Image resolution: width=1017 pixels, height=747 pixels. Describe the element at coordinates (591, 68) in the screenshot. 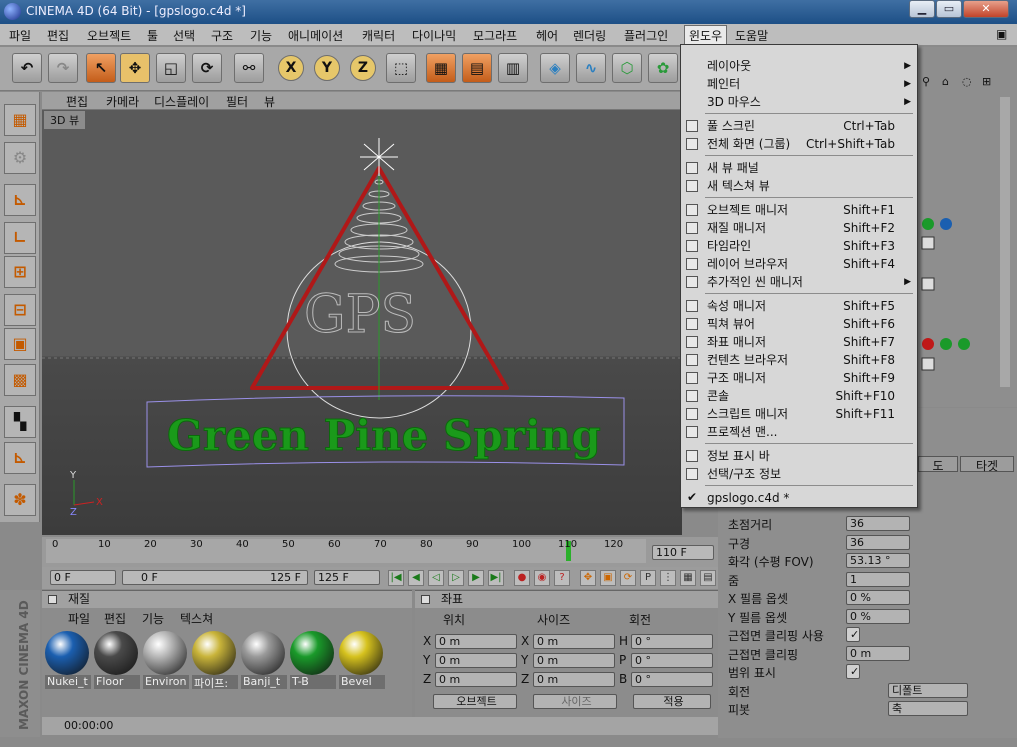

I see `spline-icon: ∿` at that location.